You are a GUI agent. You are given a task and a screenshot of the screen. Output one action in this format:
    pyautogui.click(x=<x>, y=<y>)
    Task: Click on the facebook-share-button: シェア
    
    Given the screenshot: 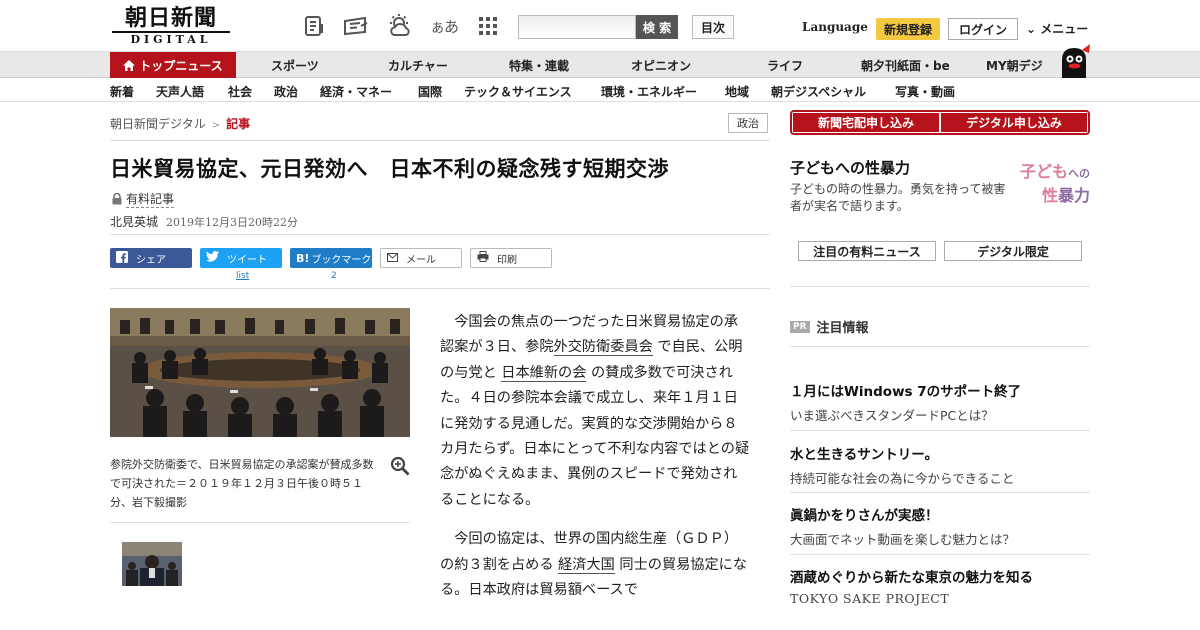 What is the action you would take?
    pyautogui.click(x=151, y=258)
    